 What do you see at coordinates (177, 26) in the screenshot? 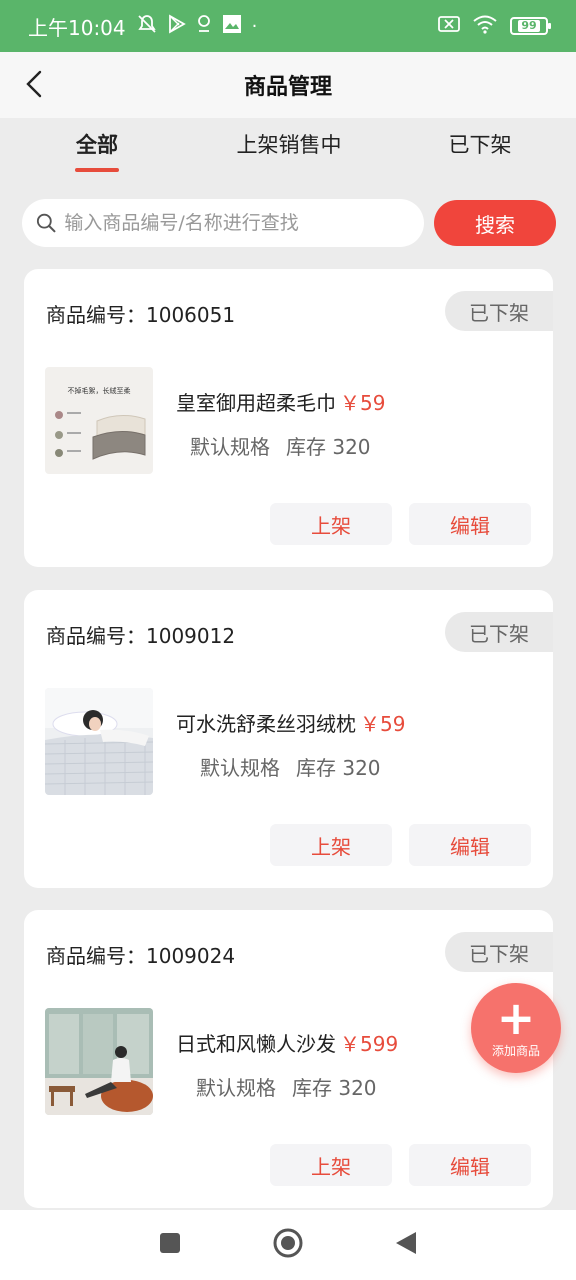
I see `play-store-icon` at bounding box center [177, 26].